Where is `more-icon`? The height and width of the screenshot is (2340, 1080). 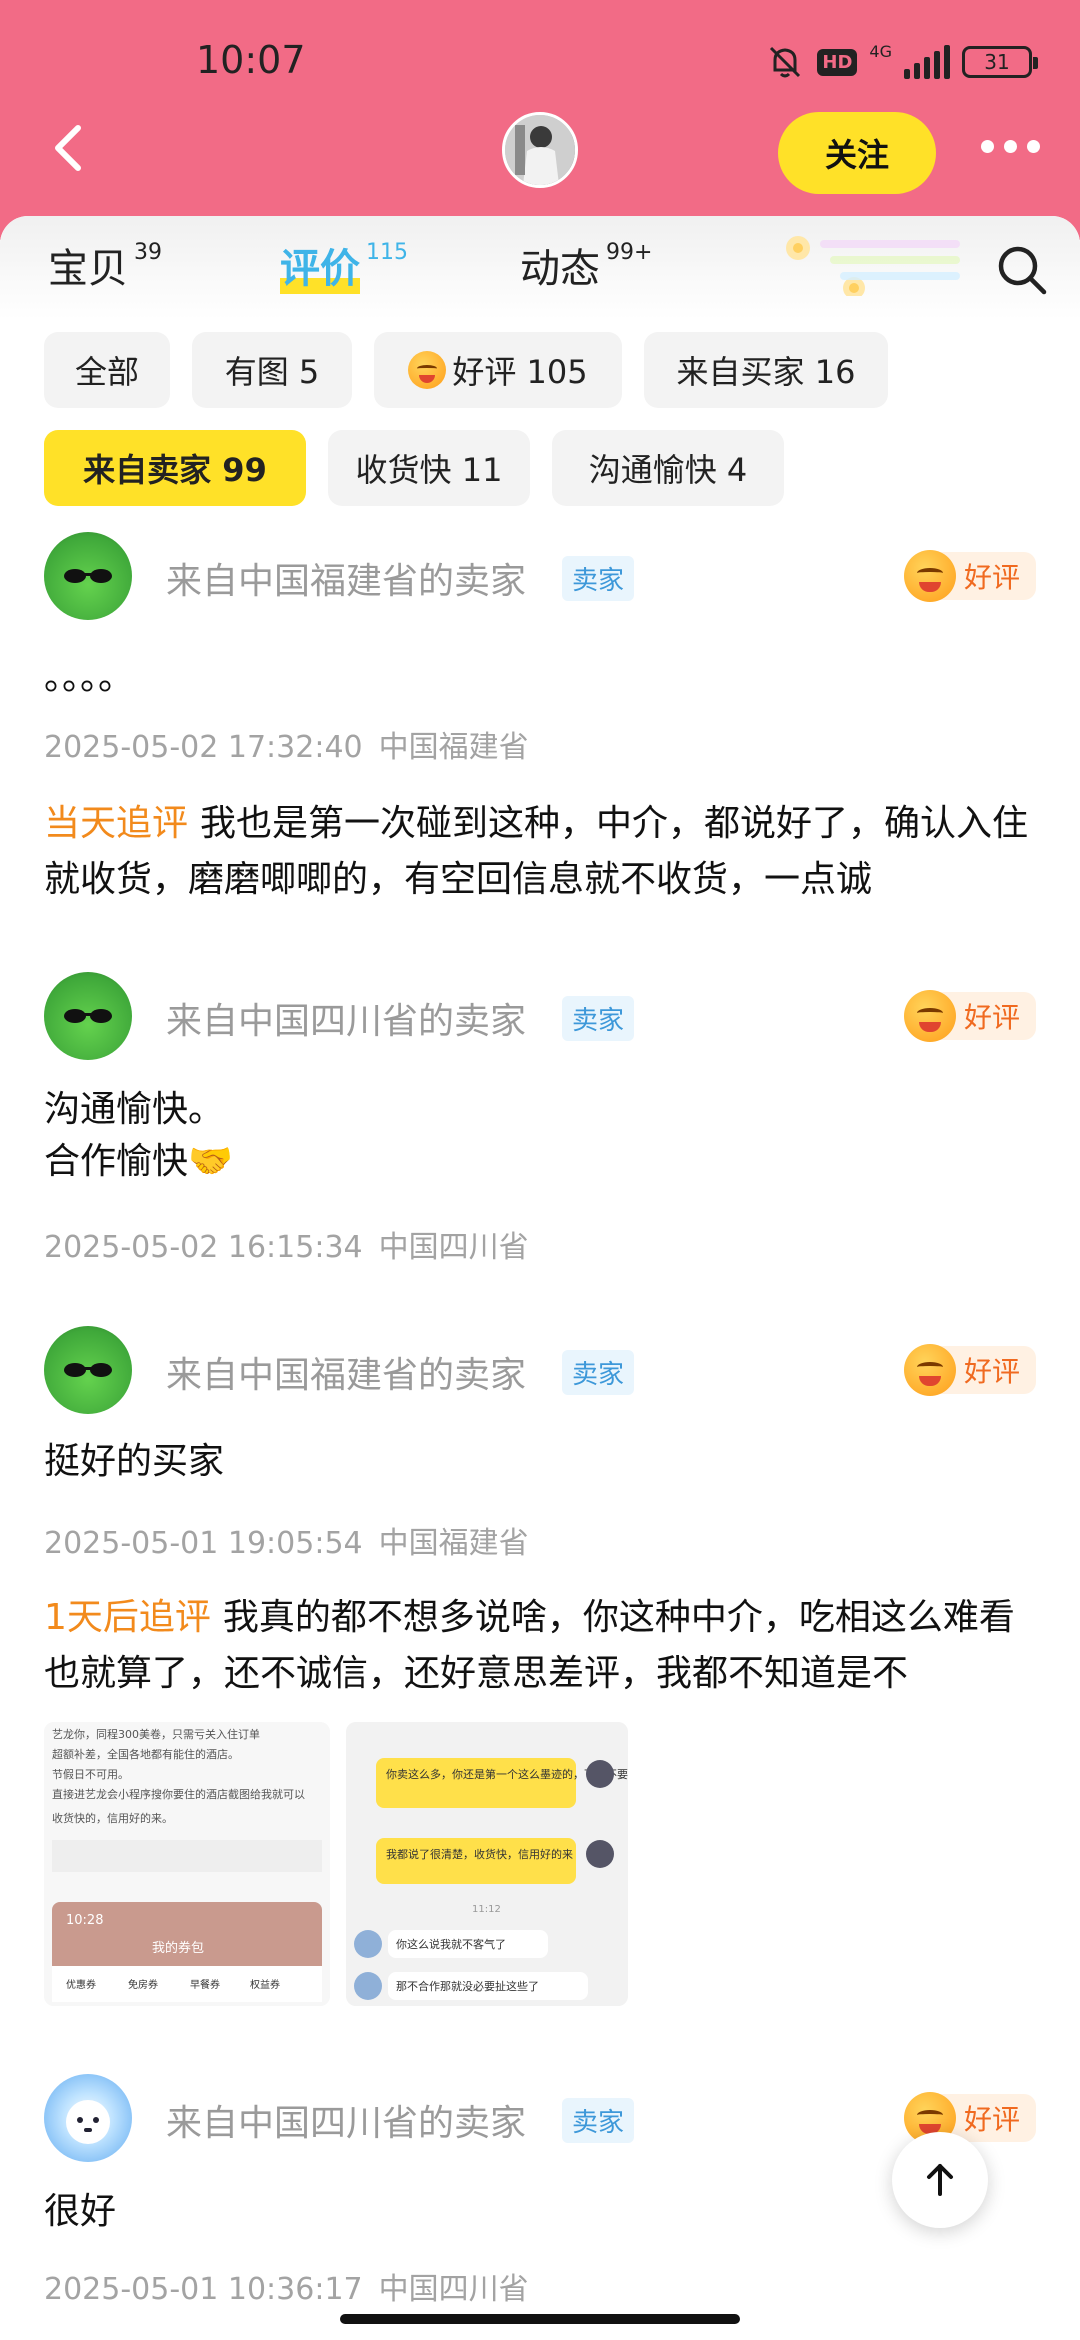 more-icon is located at coordinates (1010, 146).